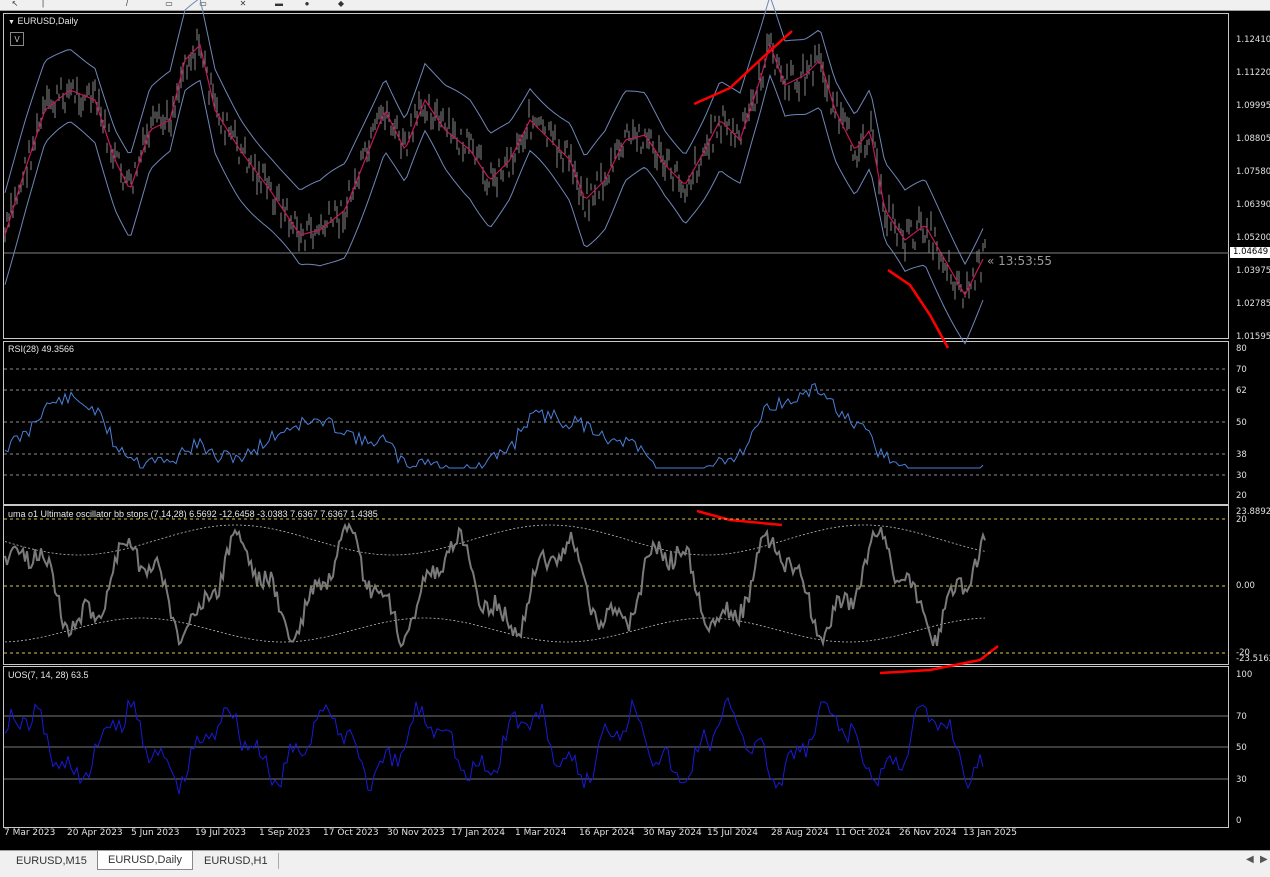 The image size is (1270, 877). Describe the element at coordinates (30, 833) in the screenshot. I see `date-tick: 7 Mar 2023` at that location.